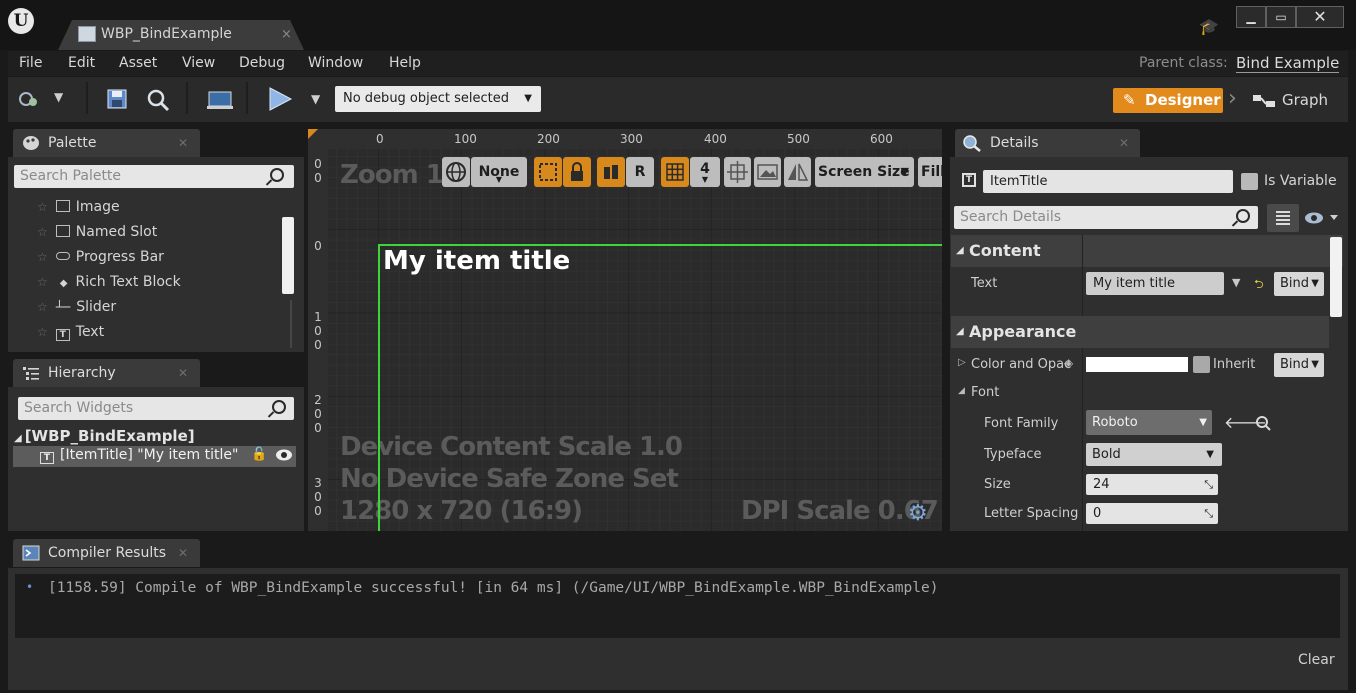 The width and height of the screenshot is (1356, 693). What do you see at coordinates (1047, 143) in the screenshot?
I see `details-tab: Details ✕` at bounding box center [1047, 143].